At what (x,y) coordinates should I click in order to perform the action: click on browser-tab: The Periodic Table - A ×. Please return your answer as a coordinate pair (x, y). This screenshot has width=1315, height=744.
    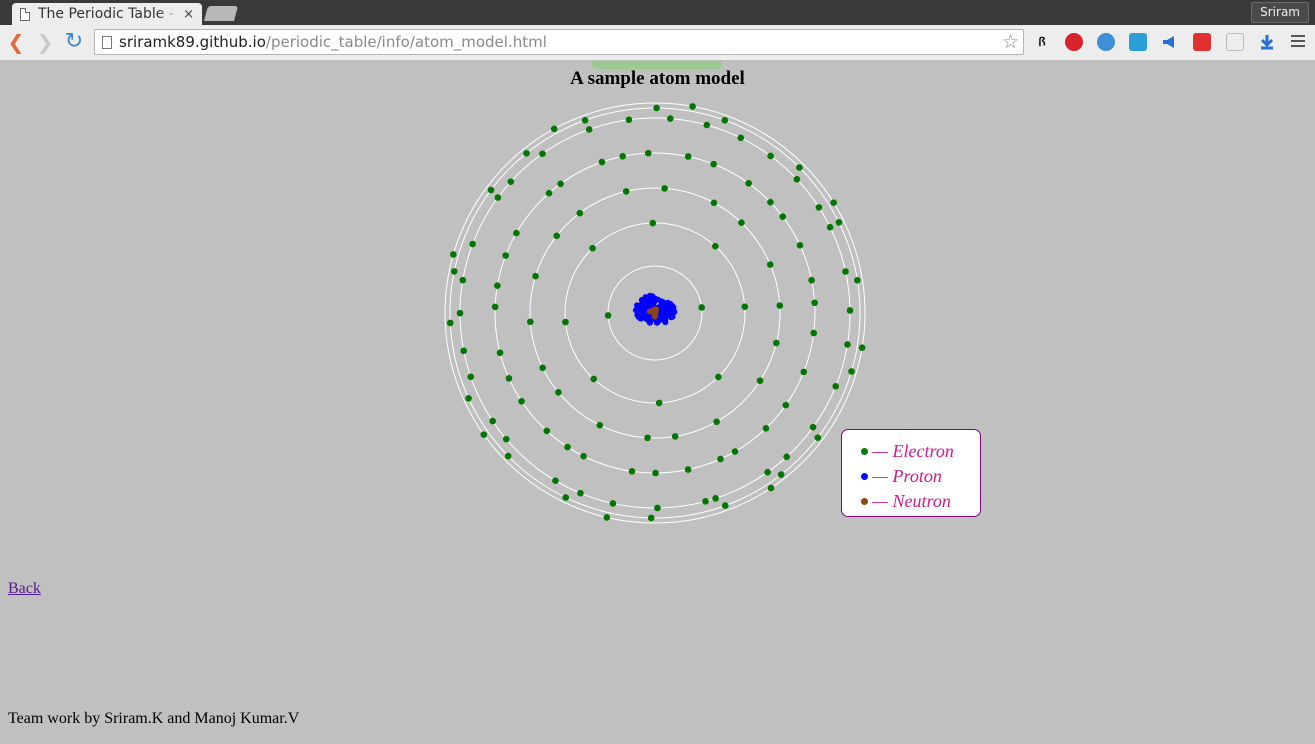
    Looking at the image, I should click on (107, 14).